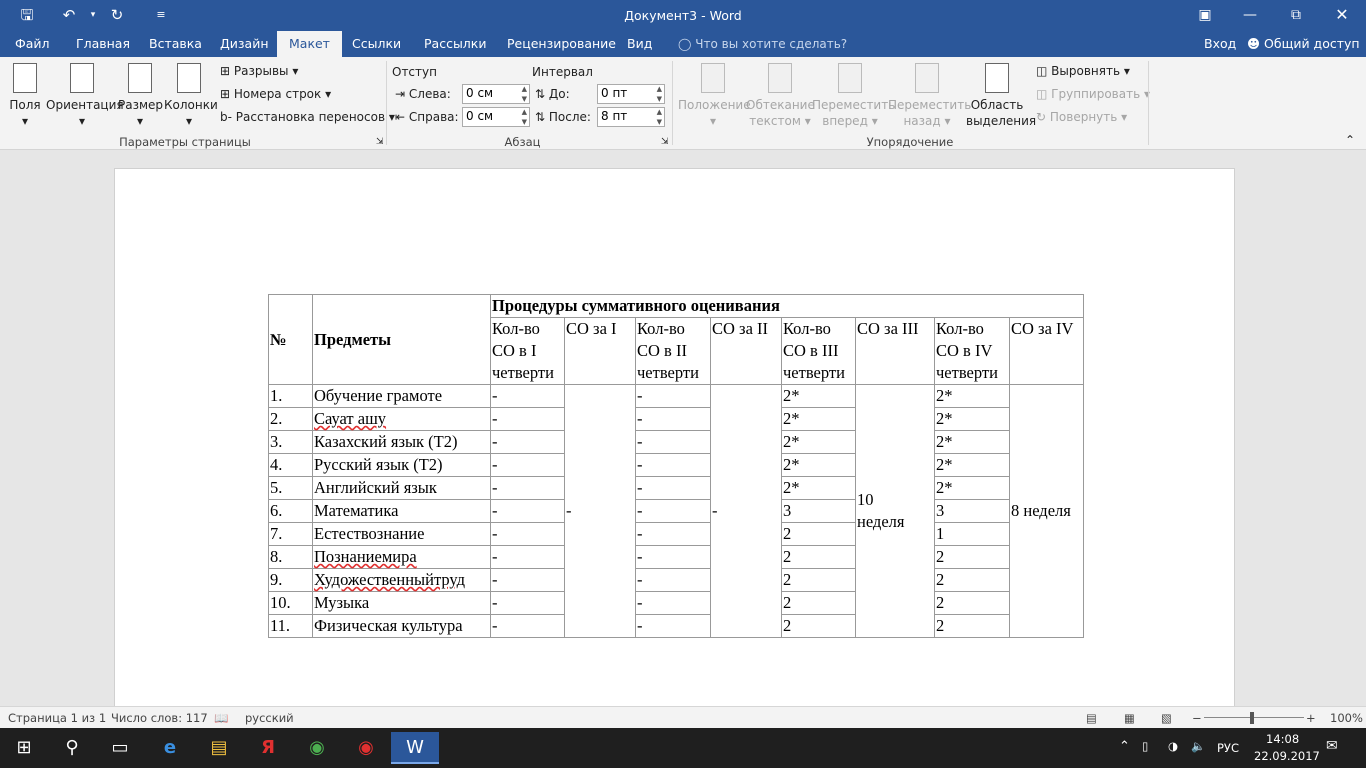 The width and height of the screenshot is (1366, 768). What do you see at coordinates (290, 603) in the screenshot?
I see `row-number: 10.` at bounding box center [290, 603].